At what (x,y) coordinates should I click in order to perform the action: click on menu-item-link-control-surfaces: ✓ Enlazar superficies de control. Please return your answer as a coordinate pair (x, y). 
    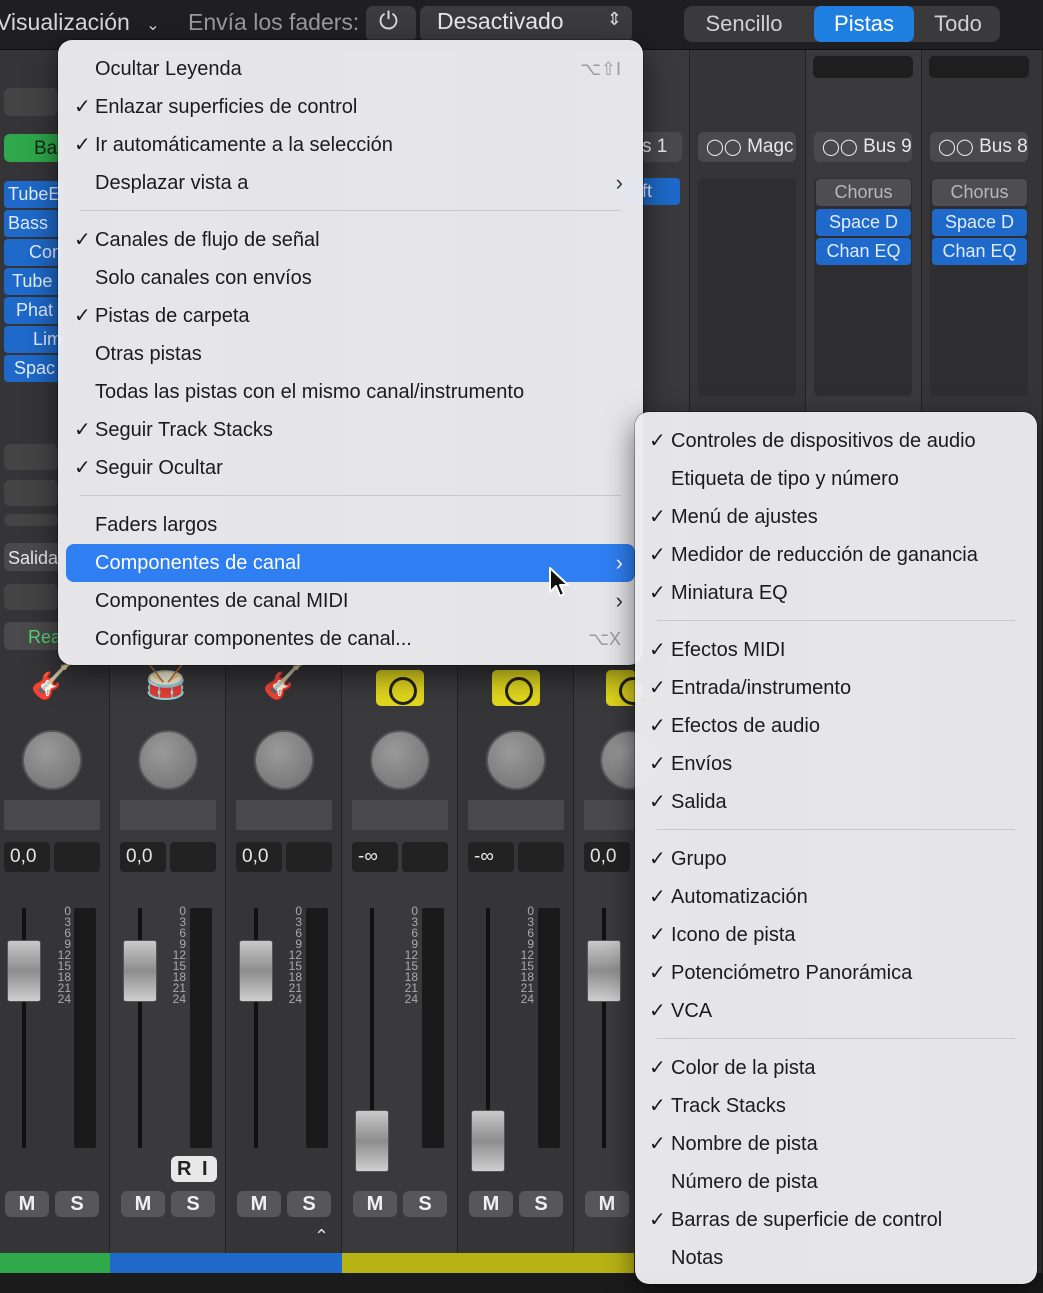
    Looking at the image, I should click on (350, 107).